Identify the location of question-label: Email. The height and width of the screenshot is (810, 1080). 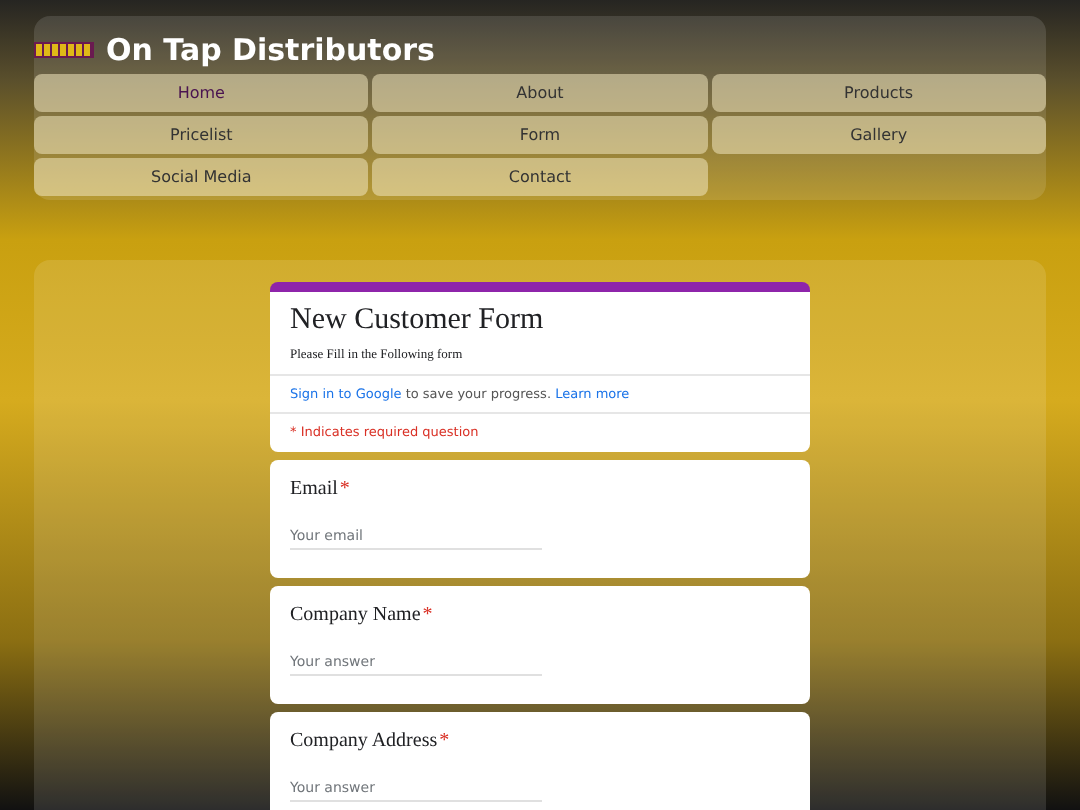
(314, 489).